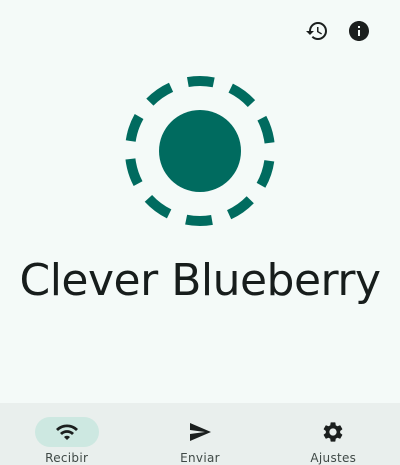  I want to click on wifi-icon, so click(66, 432).